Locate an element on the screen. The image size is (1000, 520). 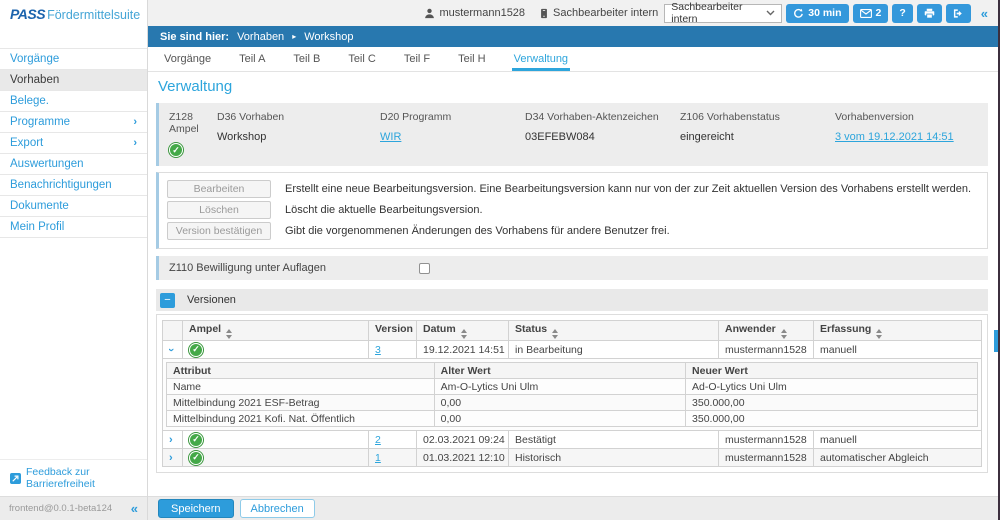
approval-checkbox is located at coordinates (424, 268).